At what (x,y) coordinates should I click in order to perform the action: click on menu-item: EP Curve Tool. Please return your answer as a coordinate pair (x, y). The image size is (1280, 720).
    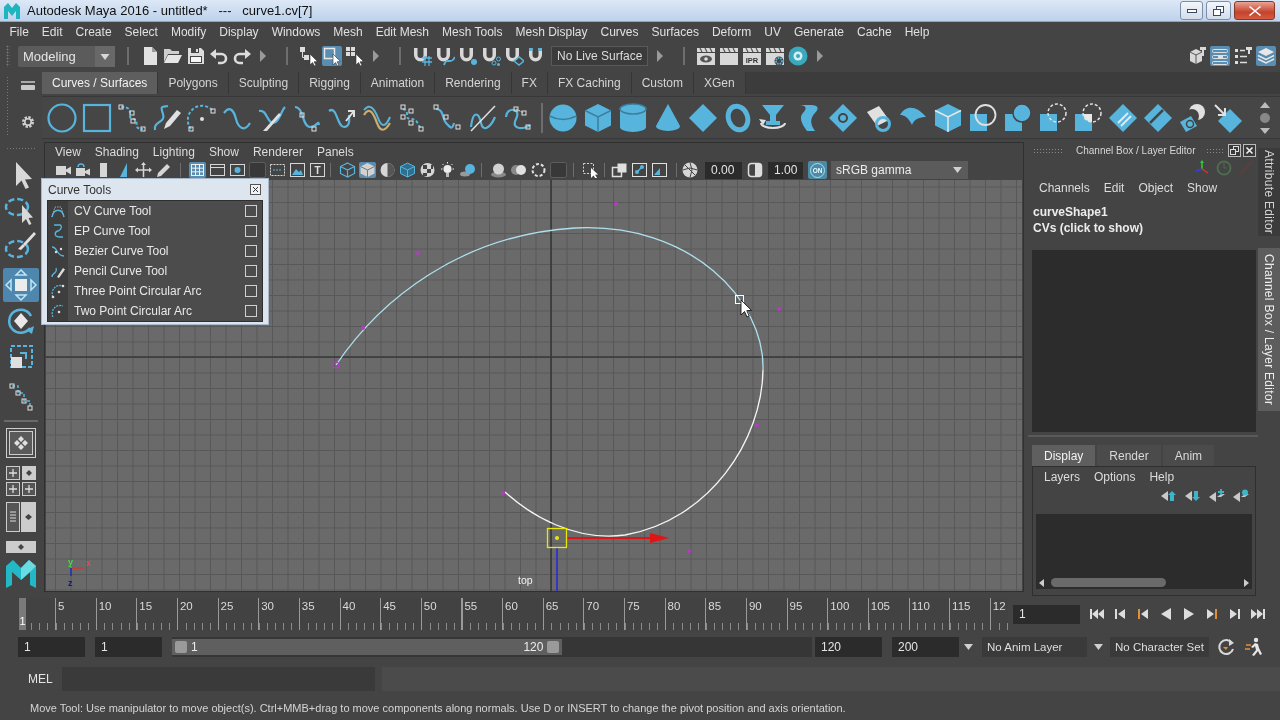
    Looking at the image, I should click on (155, 231).